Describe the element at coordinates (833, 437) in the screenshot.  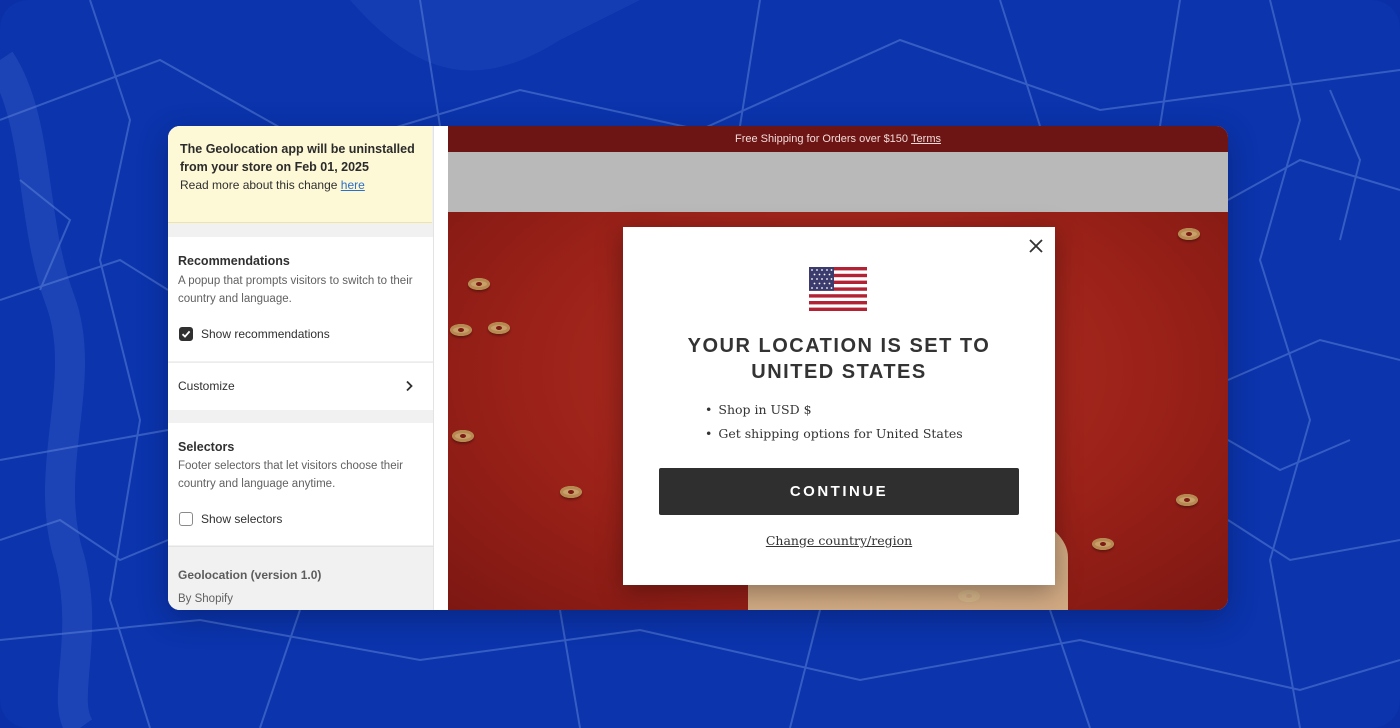
I see `list-item: Get shipping options for United States` at that location.